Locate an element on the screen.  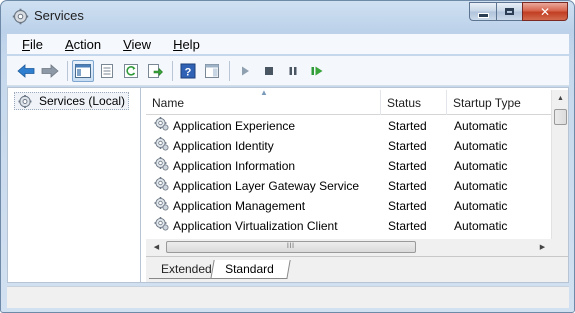
menu-view-label: iew is located at coordinates (141, 44).